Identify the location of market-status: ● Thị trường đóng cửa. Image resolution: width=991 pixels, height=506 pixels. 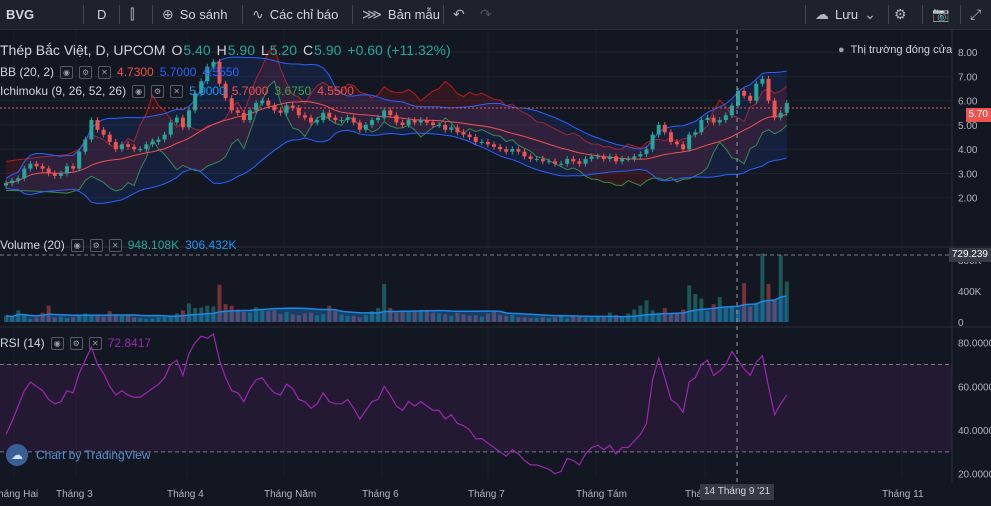
(895, 50).